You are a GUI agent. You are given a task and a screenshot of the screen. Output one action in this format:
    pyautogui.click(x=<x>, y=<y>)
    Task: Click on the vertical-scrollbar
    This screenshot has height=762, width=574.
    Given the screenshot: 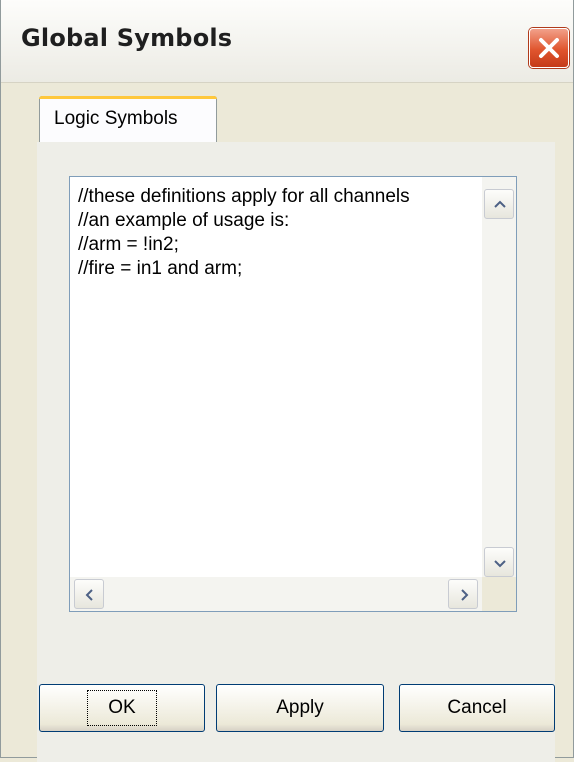 What is the action you would take?
    pyautogui.click(x=499, y=377)
    